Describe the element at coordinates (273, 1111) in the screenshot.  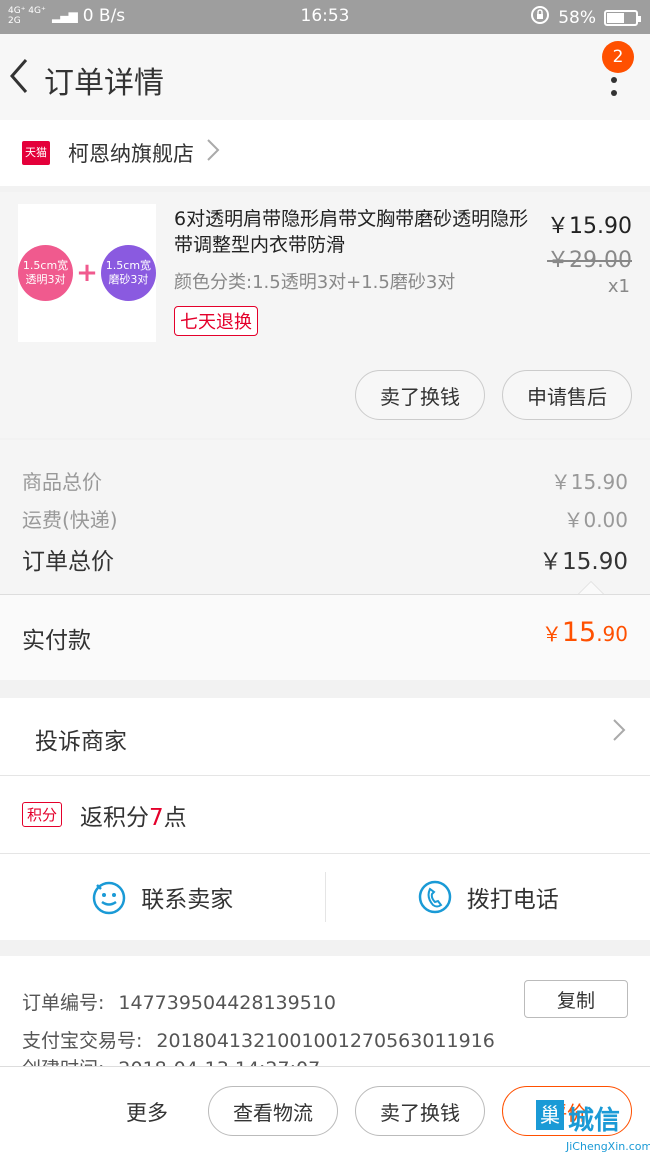
I see `view-logistics-button: 查看物流` at that location.